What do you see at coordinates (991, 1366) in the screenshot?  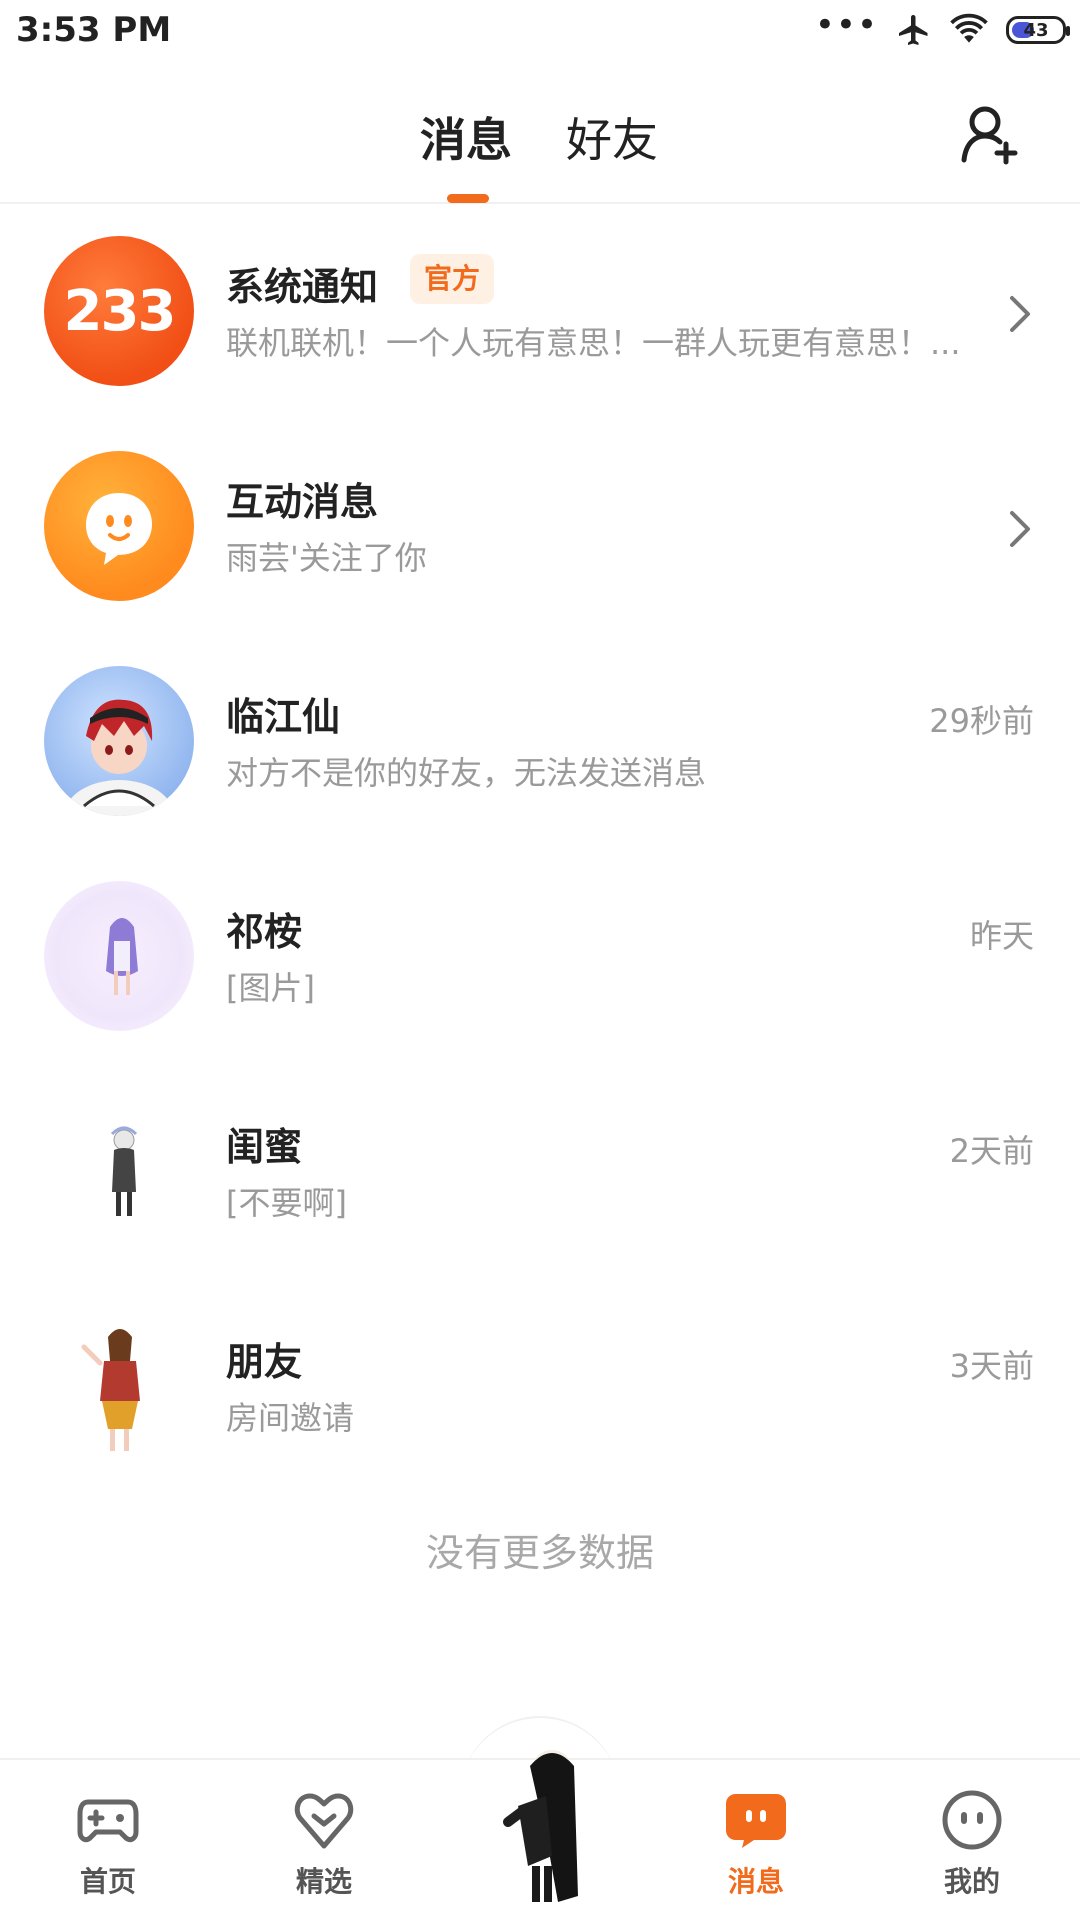 I see `conversation-time: 3天前` at bounding box center [991, 1366].